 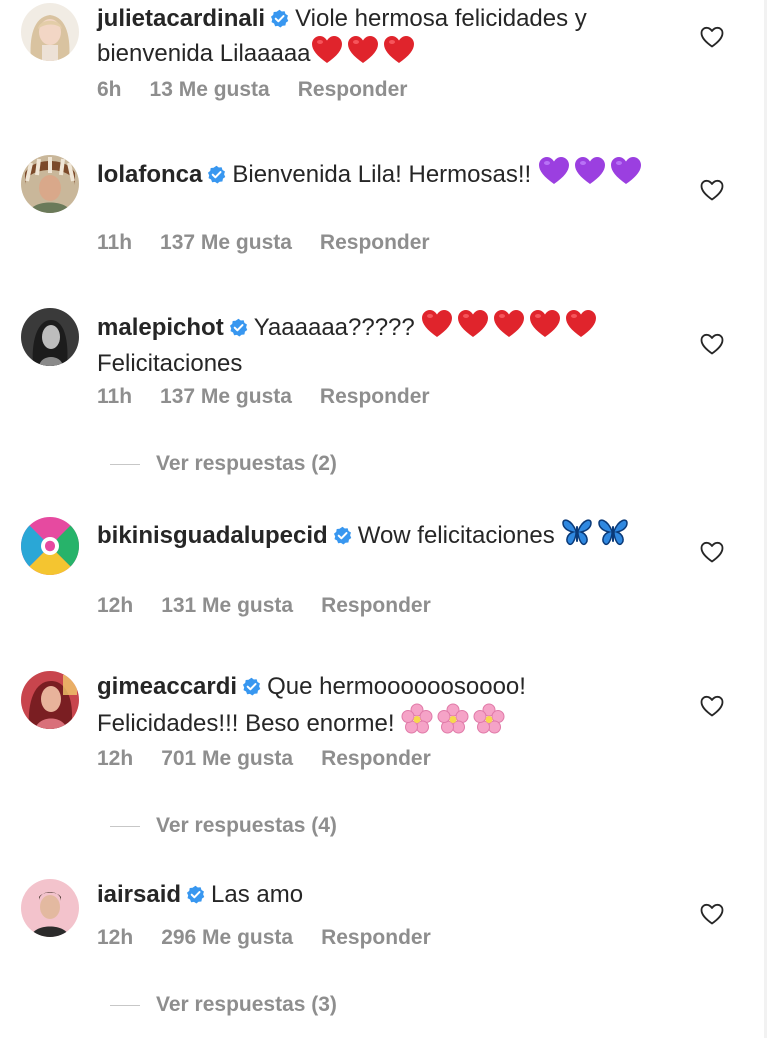 I want to click on view-replies-button: Ver respuestas (3), so click(x=223, y=1005).